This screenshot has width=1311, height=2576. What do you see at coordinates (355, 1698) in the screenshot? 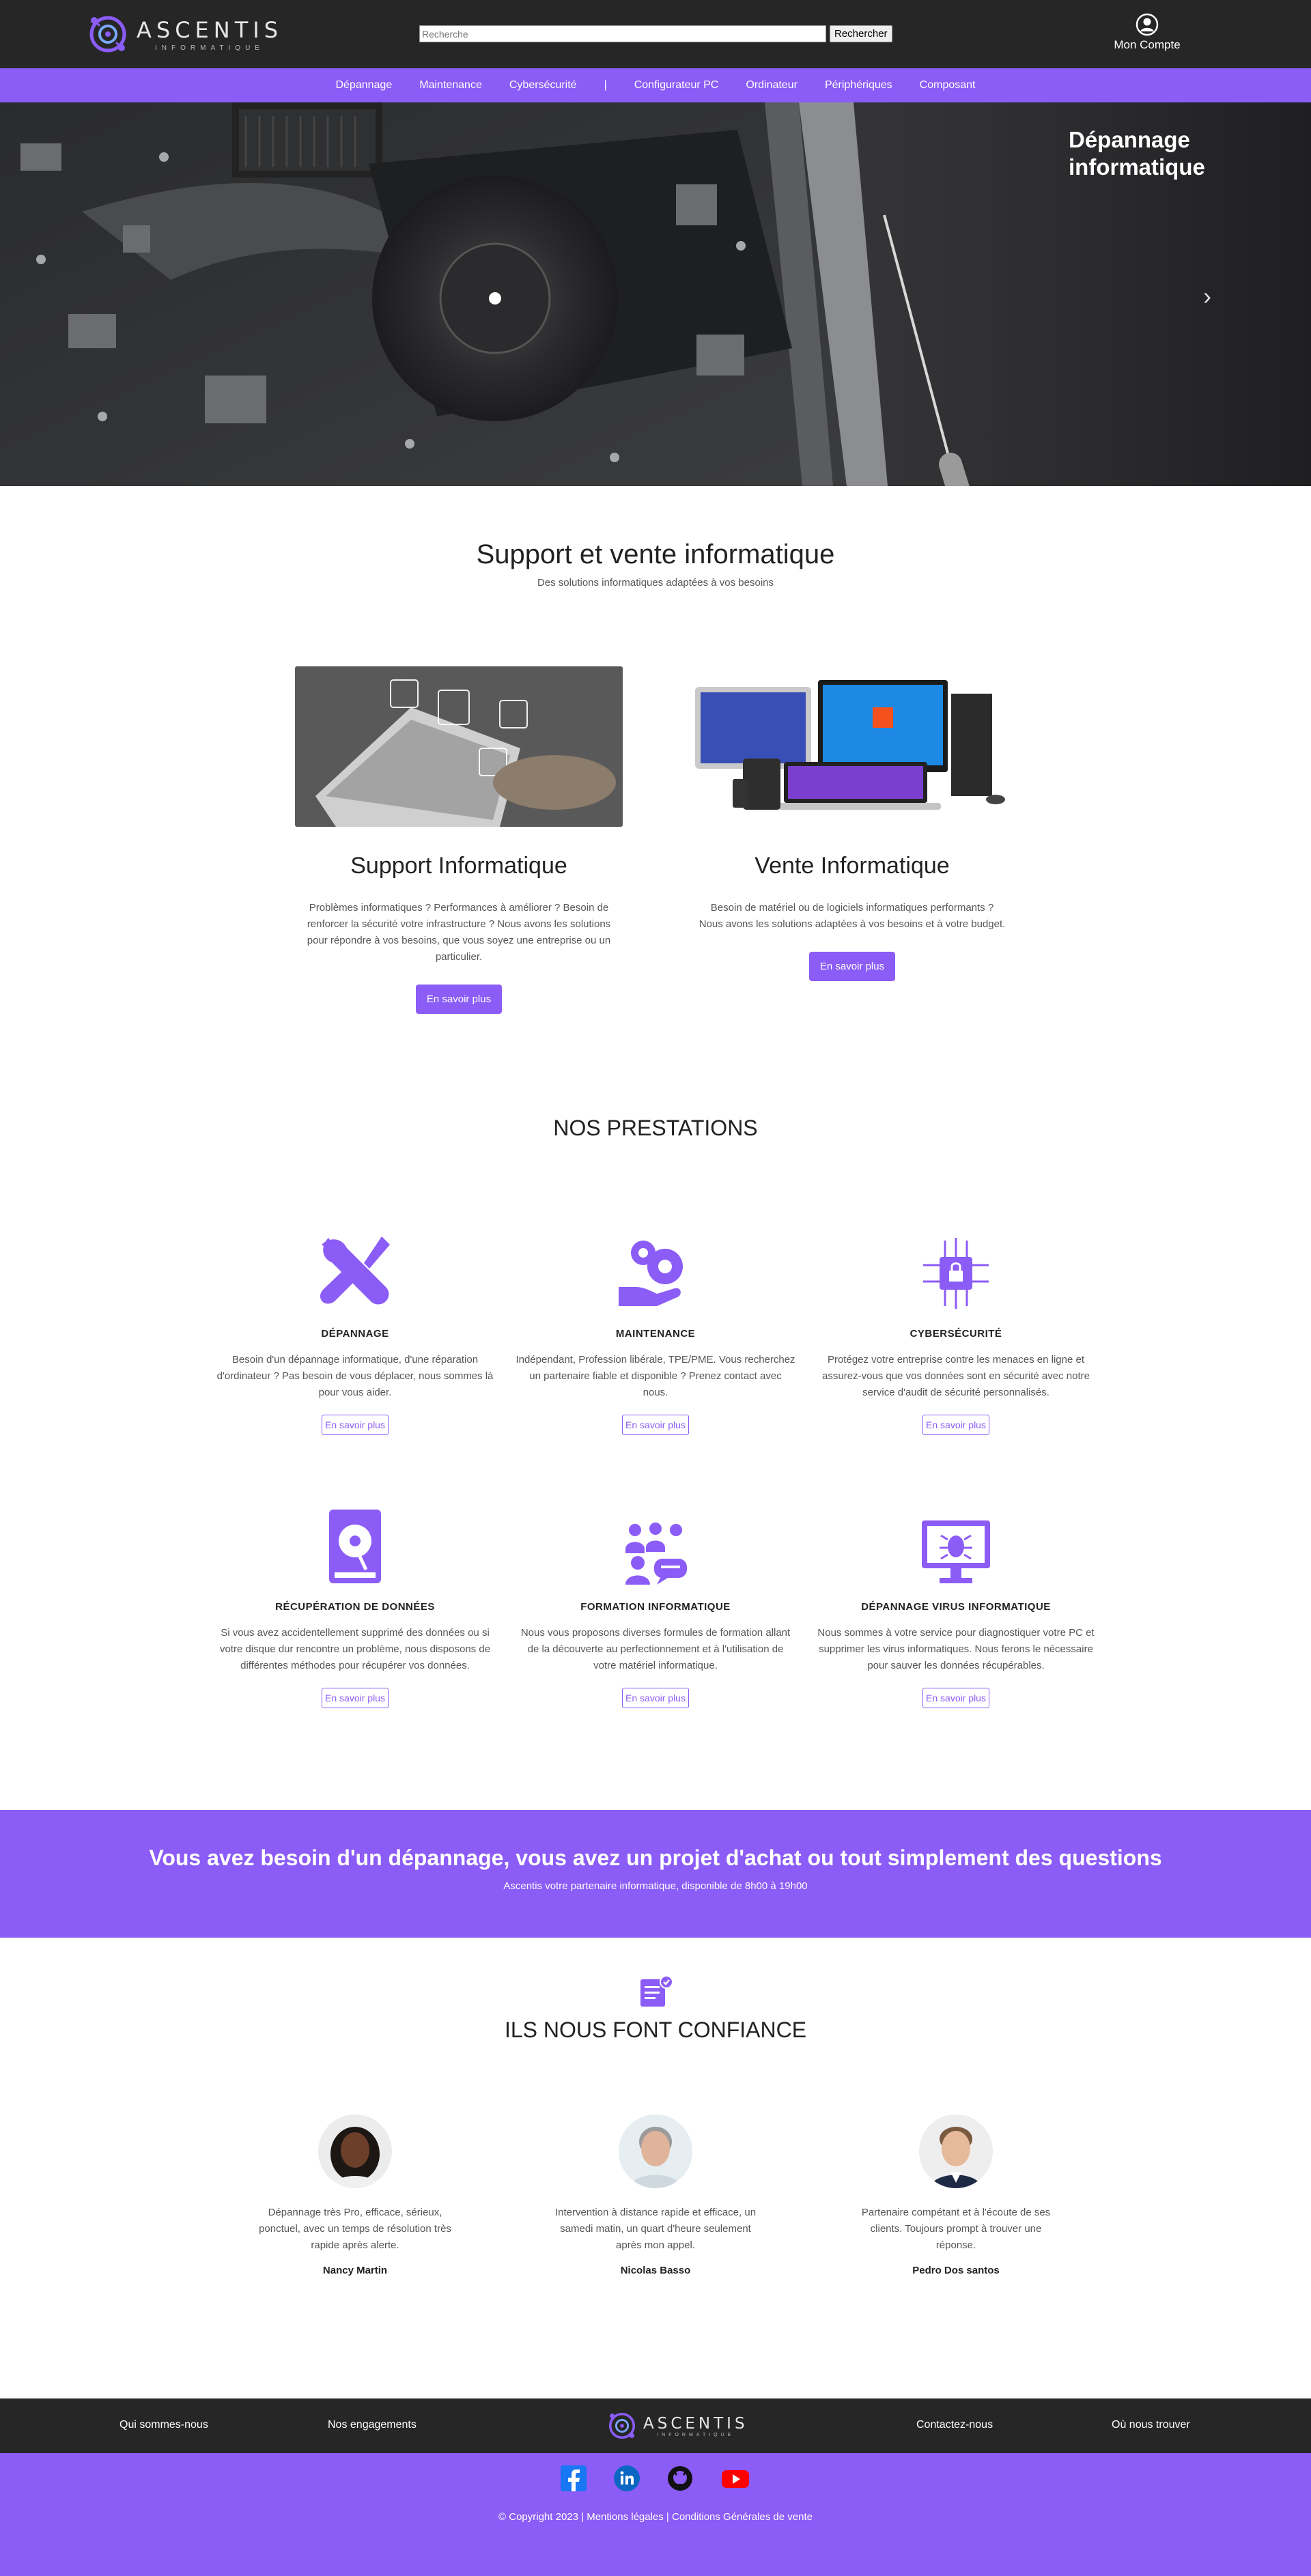
I see `presta-recuperation-button: En savoir plus` at bounding box center [355, 1698].